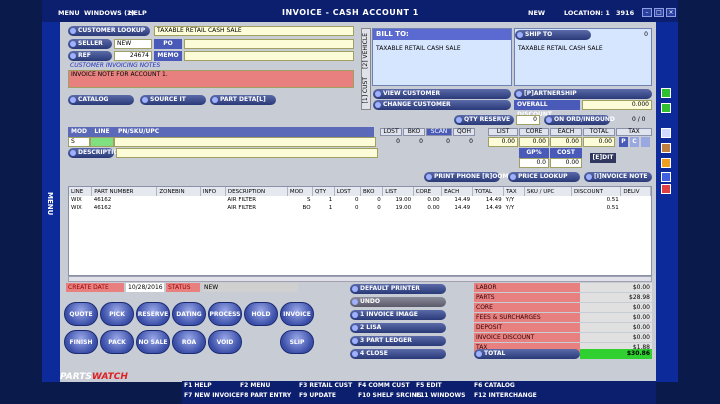  What do you see at coordinates (69, 13) in the screenshot?
I see `menu-button: MENU` at bounding box center [69, 13].